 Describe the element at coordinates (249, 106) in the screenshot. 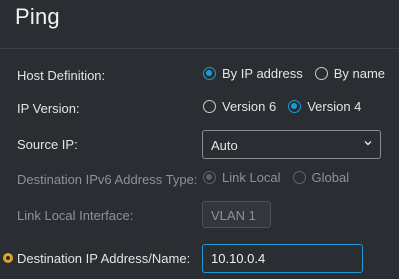

I see `radio-label: Version 6` at that location.